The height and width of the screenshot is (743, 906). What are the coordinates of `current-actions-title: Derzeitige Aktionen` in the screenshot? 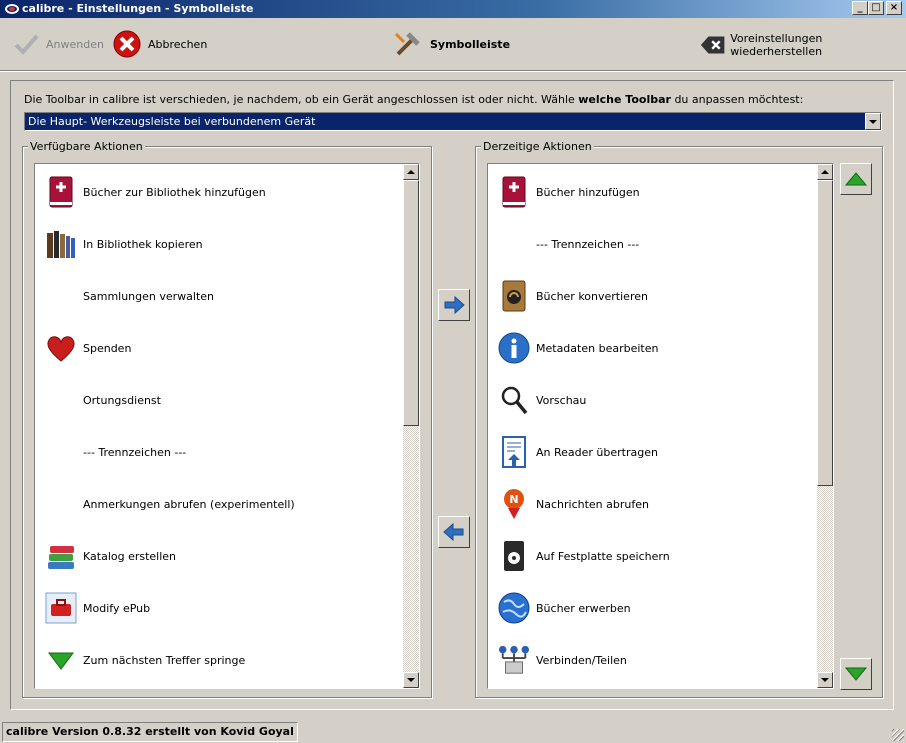 It's located at (537, 146).